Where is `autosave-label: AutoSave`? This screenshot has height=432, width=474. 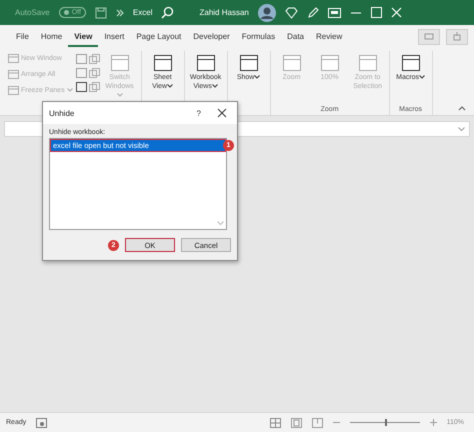 autosave-label: AutoSave is located at coordinates (32, 12).